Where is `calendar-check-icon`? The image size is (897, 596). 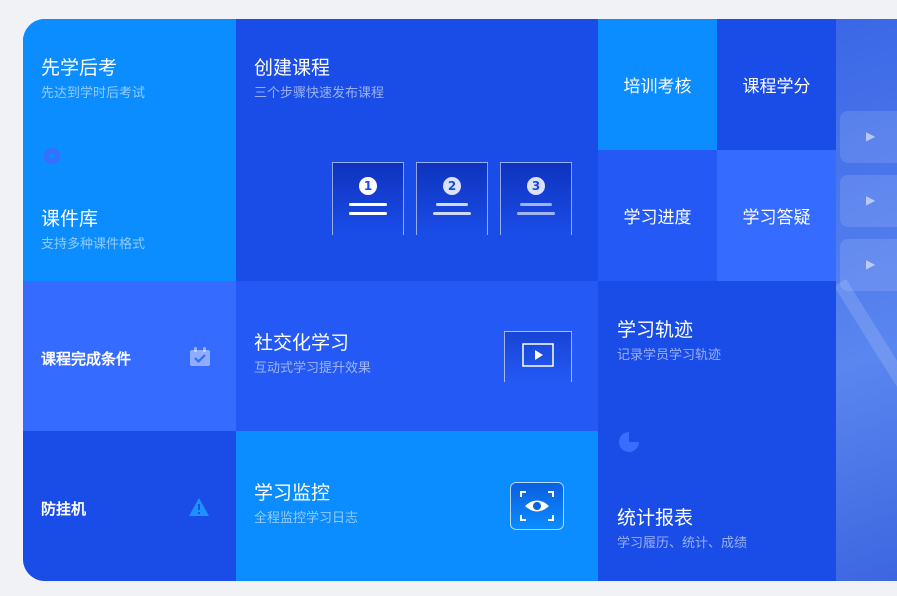
calendar-check-icon is located at coordinates (200, 359).